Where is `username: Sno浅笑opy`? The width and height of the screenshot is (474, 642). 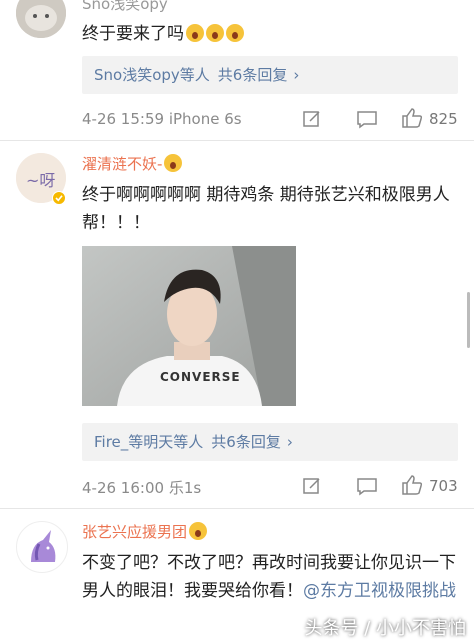
username: Sno浅笑opy is located at coordinates (125, 7).